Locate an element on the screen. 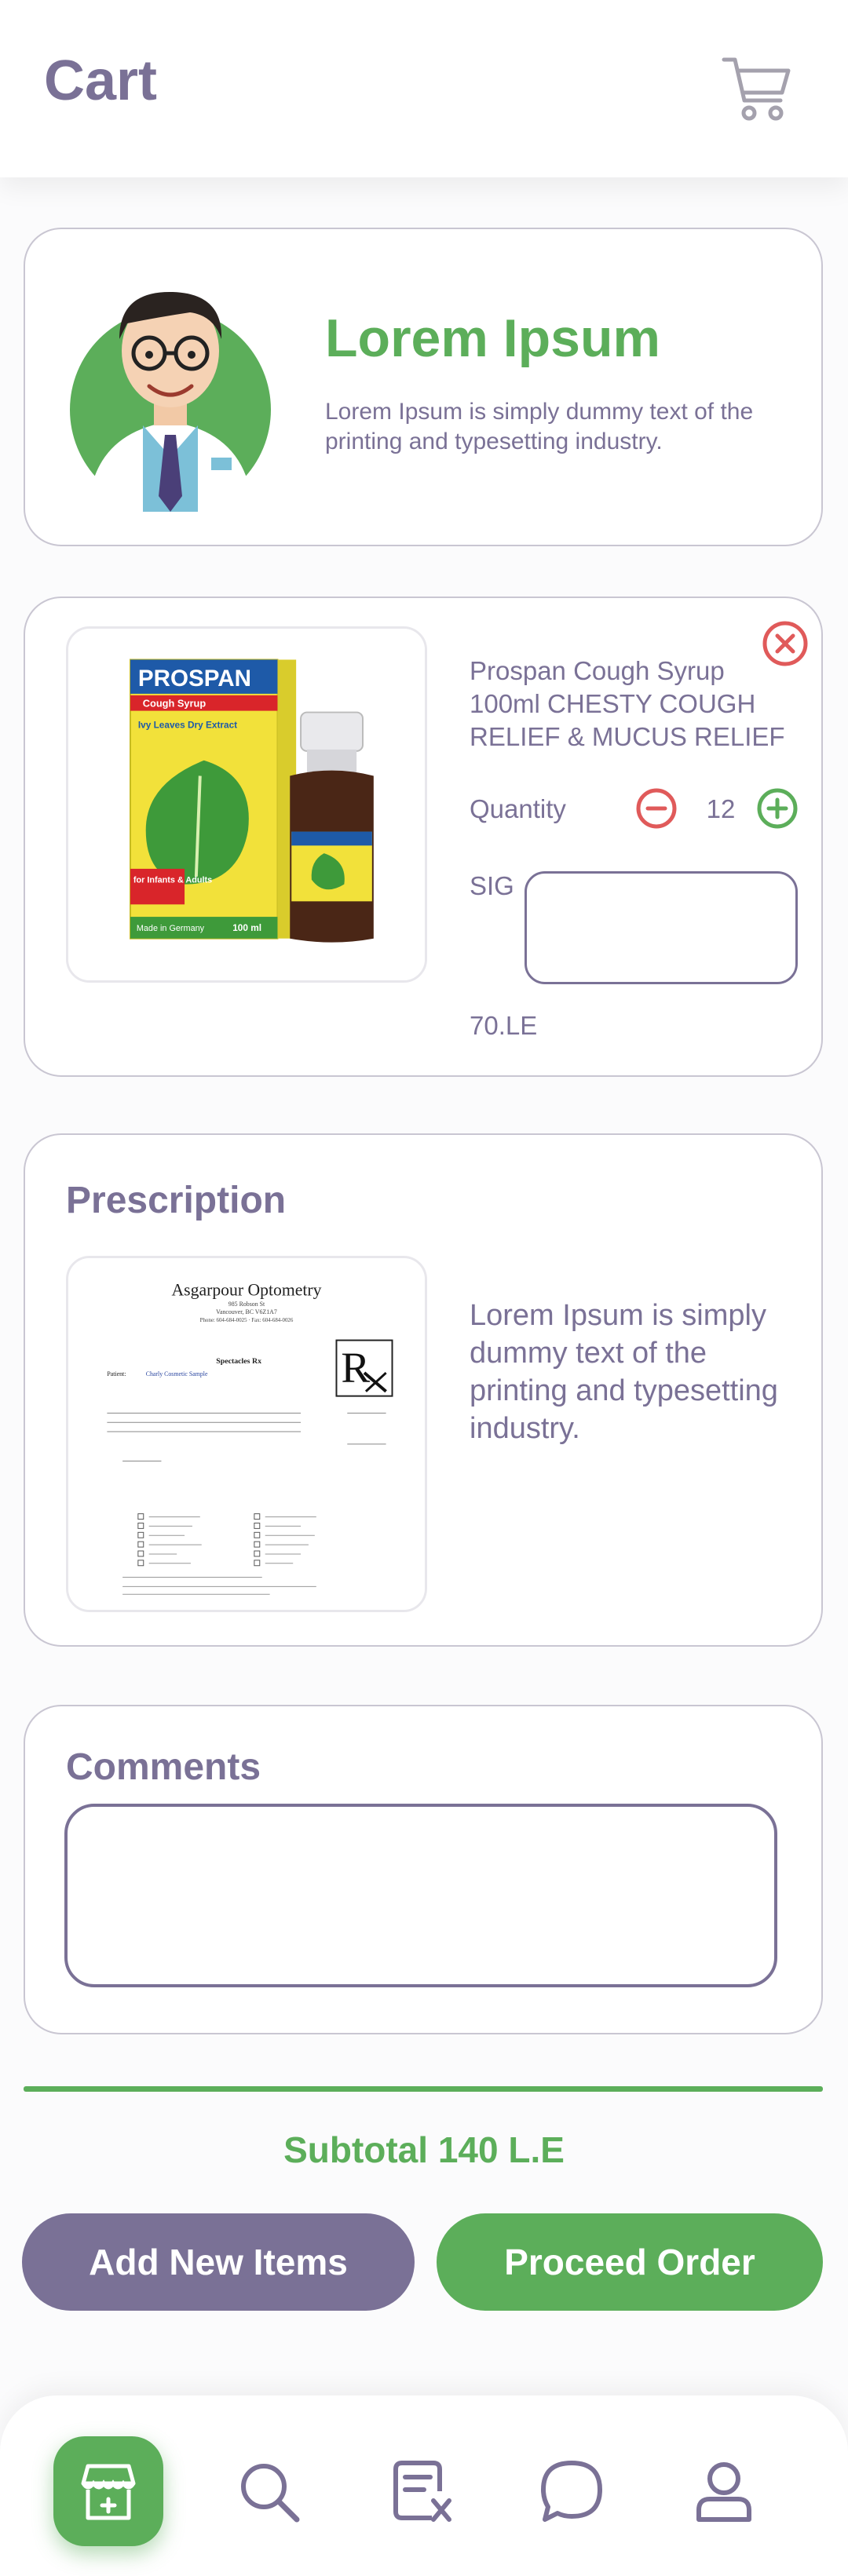  nav-profile is located at coordinates (724, 2491).